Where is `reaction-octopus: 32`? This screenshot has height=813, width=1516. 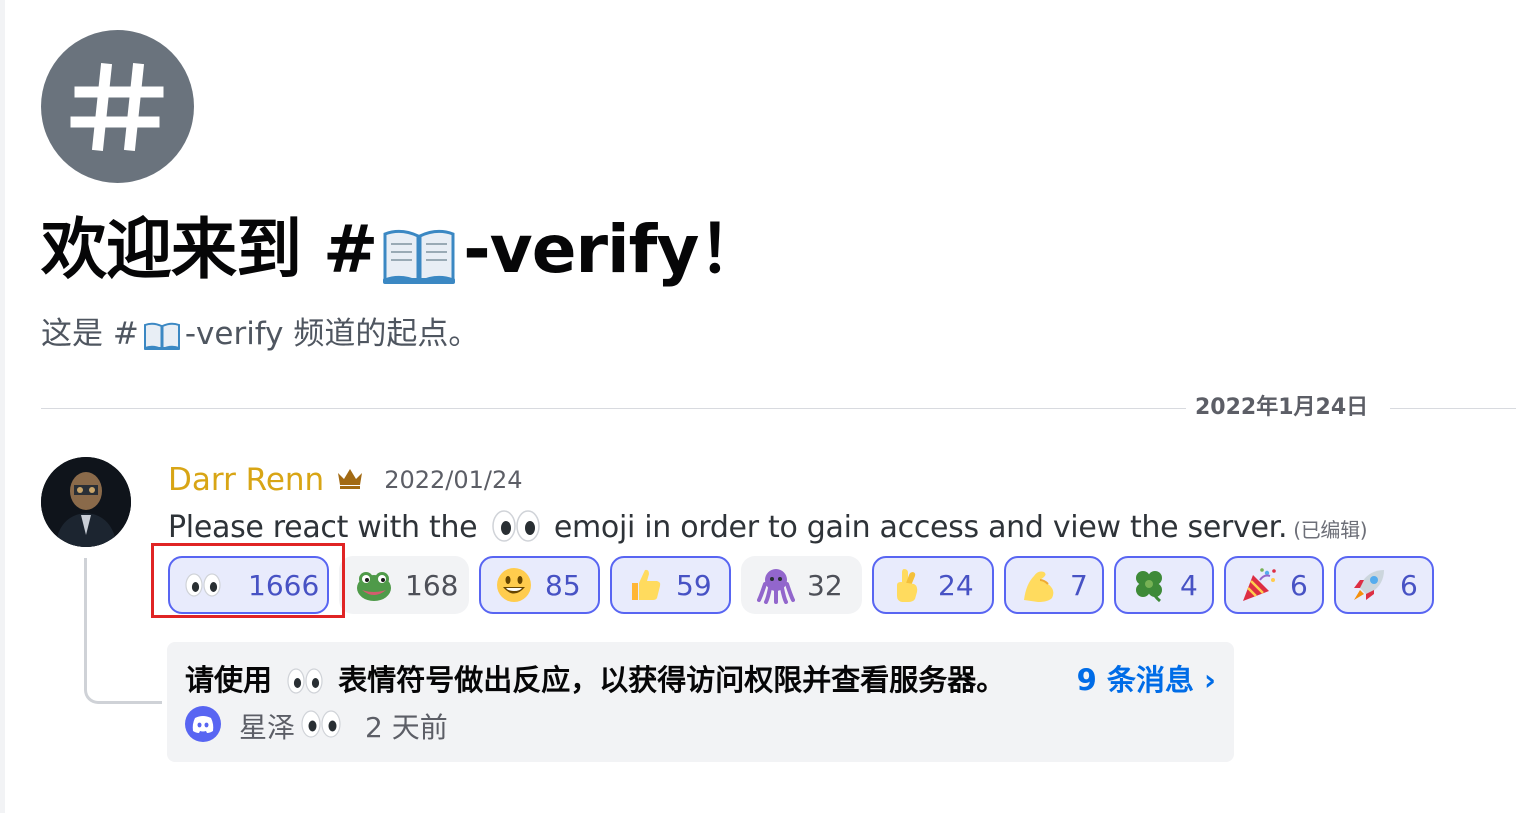
reaction-octopus: 32 is located at coordinates (801, 585).